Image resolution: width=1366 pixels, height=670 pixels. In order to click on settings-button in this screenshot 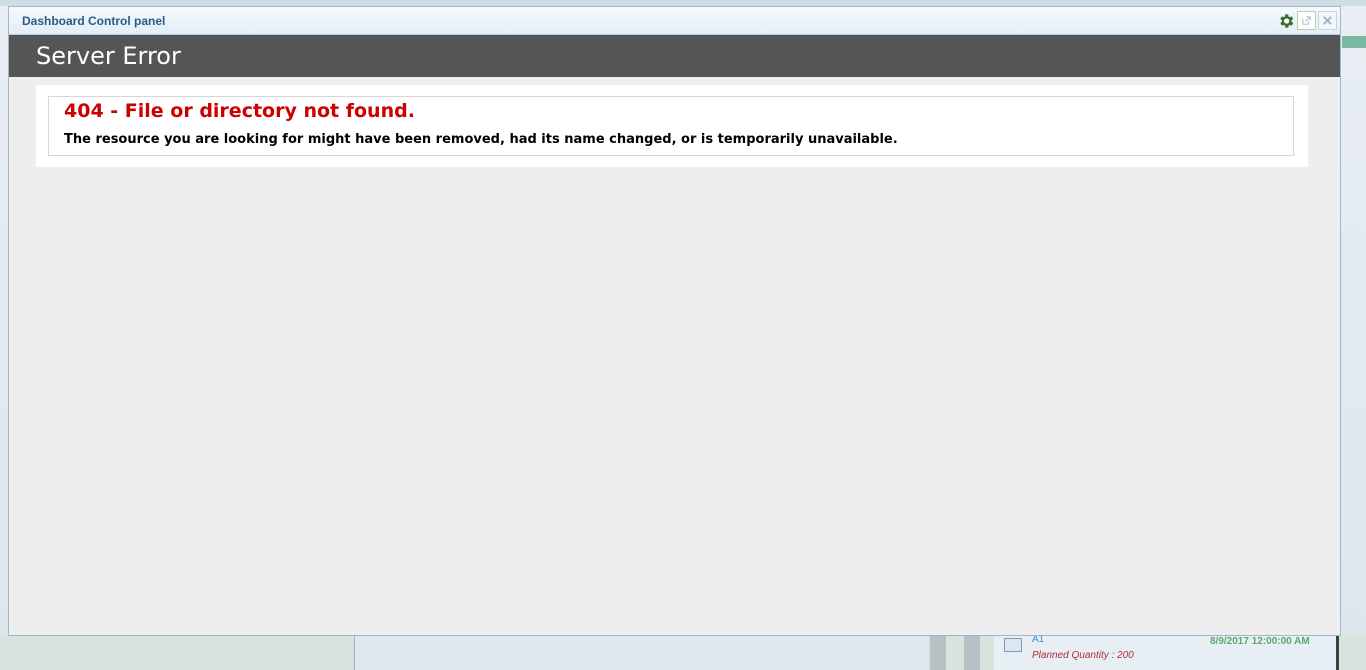, I will do `click(1285, 20)`.